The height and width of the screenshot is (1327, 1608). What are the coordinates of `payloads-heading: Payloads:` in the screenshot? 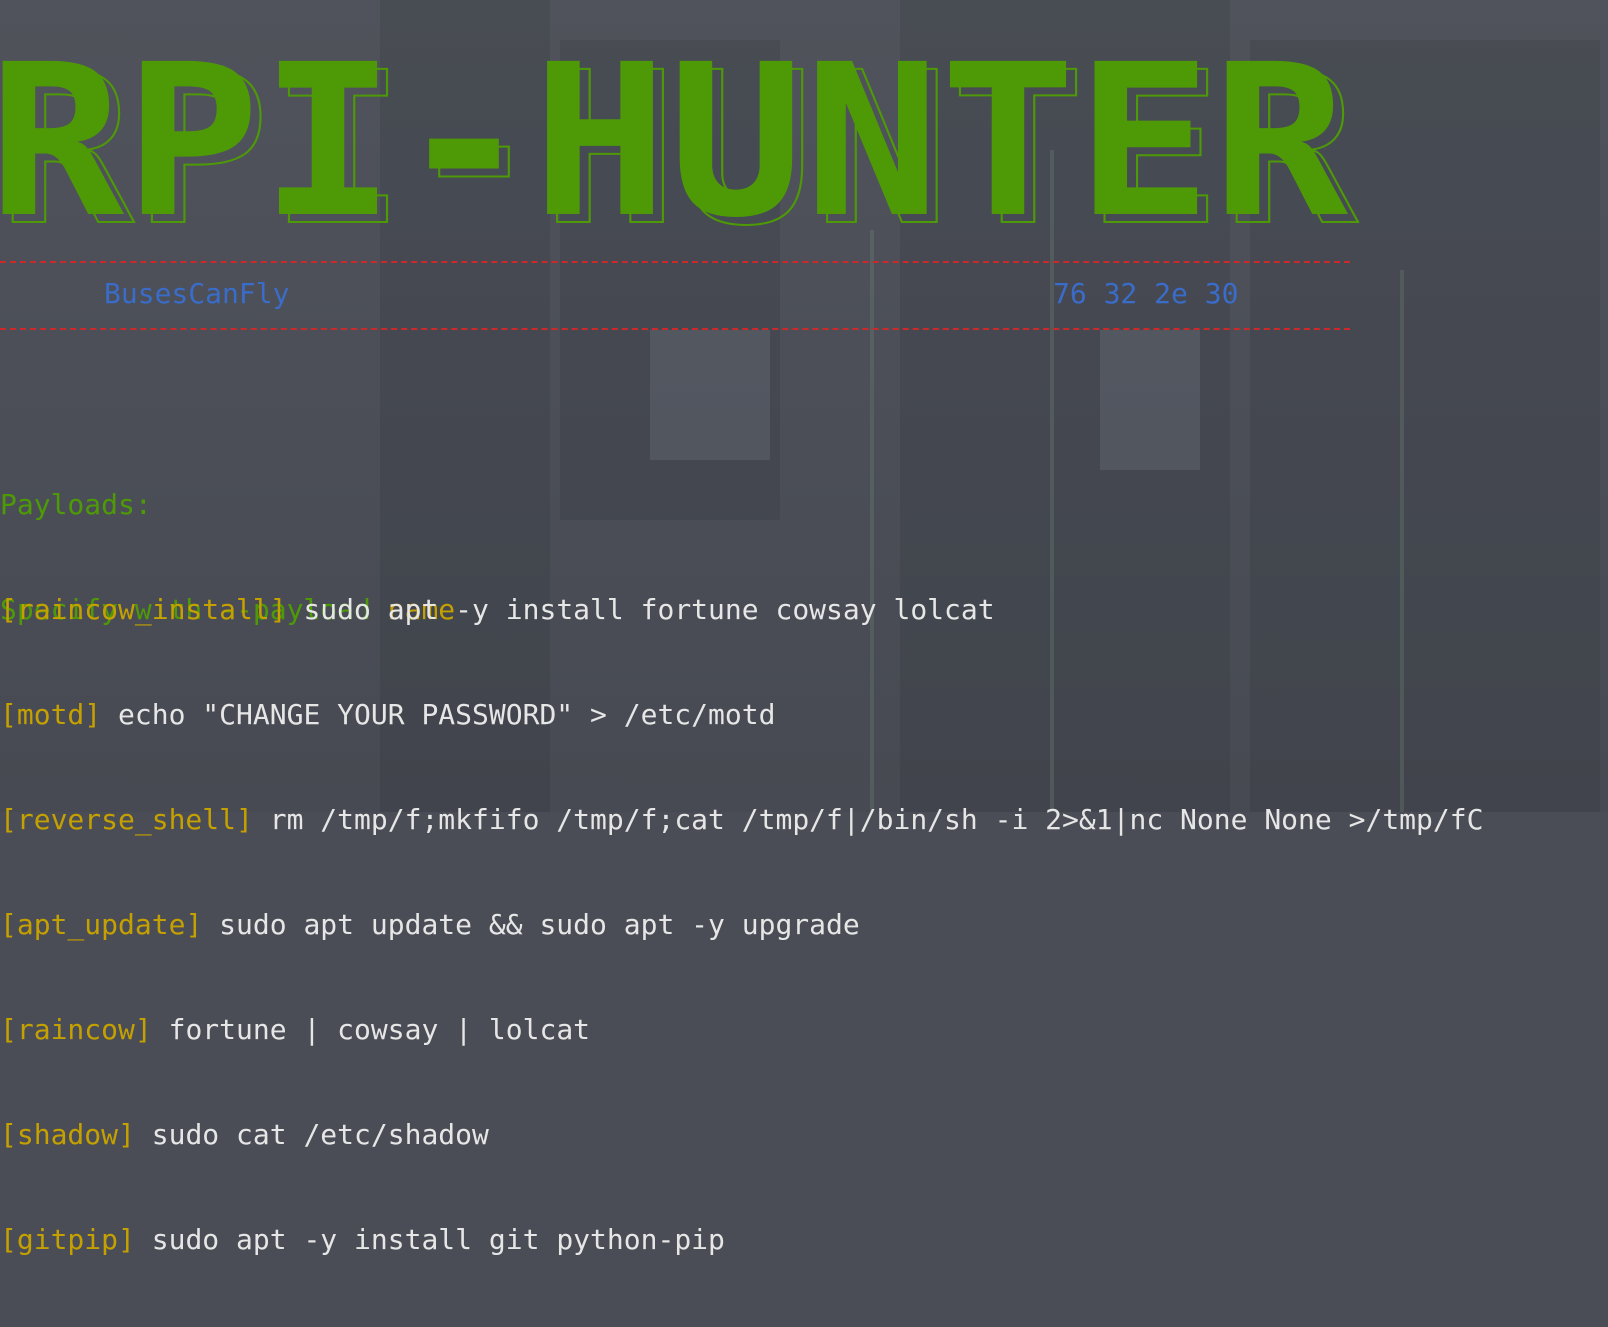 It's located at (76, 504).